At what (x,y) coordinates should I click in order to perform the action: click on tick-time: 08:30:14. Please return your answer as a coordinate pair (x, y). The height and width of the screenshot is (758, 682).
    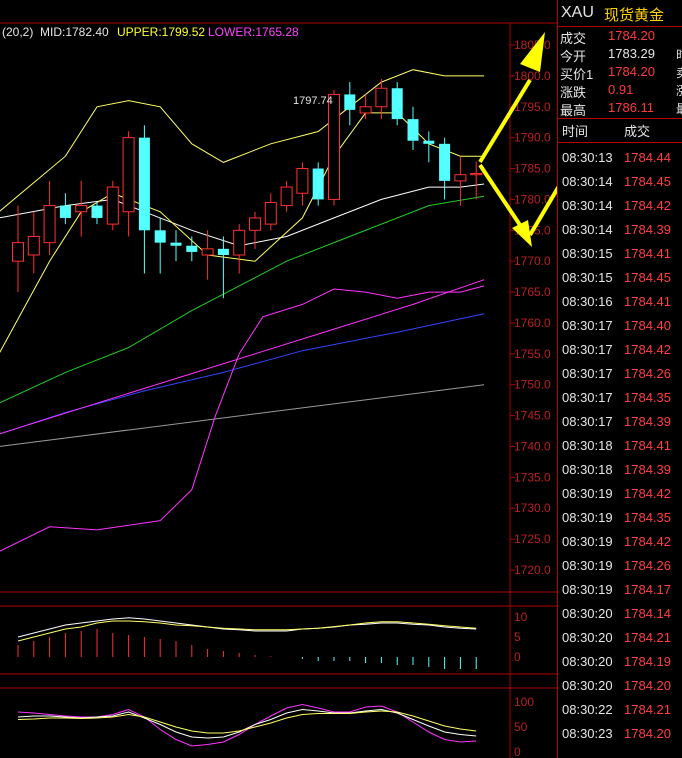
    Looking at the image, I should click on (587, 205).